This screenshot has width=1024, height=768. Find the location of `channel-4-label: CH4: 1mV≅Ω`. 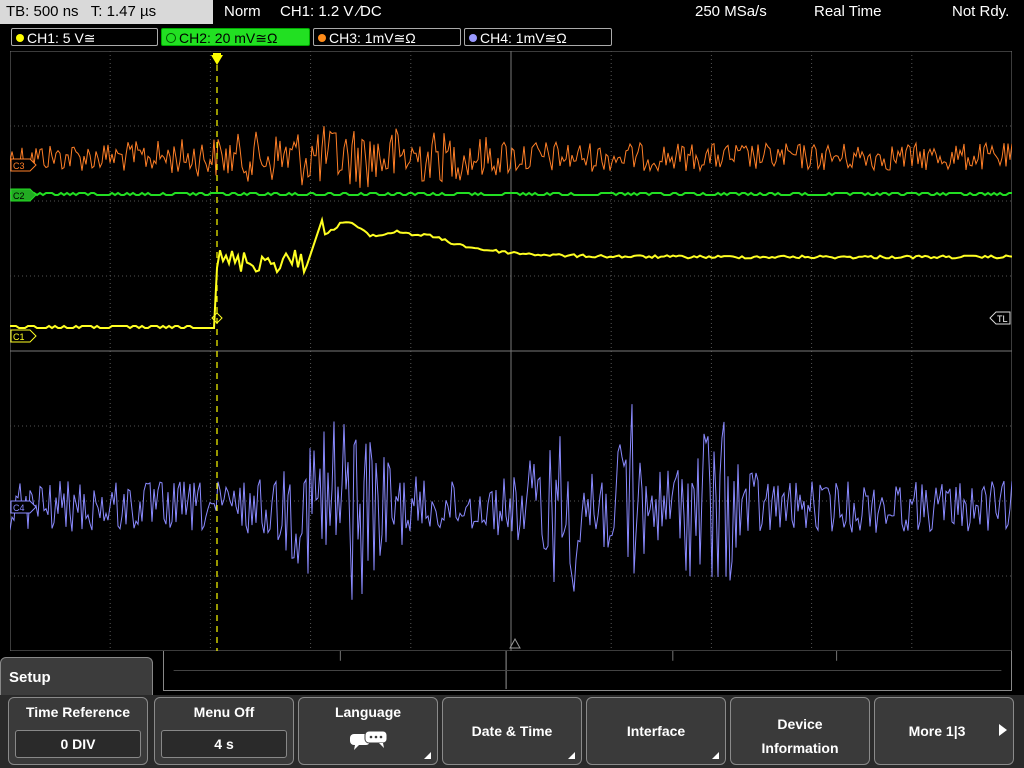

channel-4-label: CH4: 1mV≅Ω is located at coordinates (523, 38).